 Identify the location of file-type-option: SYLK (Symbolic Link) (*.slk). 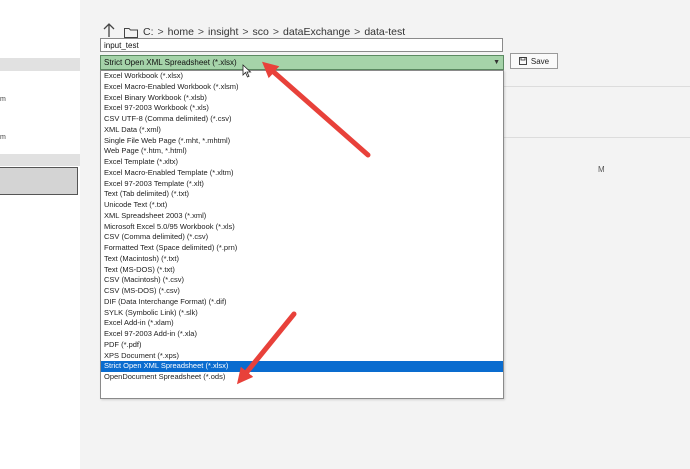
(302, 313).